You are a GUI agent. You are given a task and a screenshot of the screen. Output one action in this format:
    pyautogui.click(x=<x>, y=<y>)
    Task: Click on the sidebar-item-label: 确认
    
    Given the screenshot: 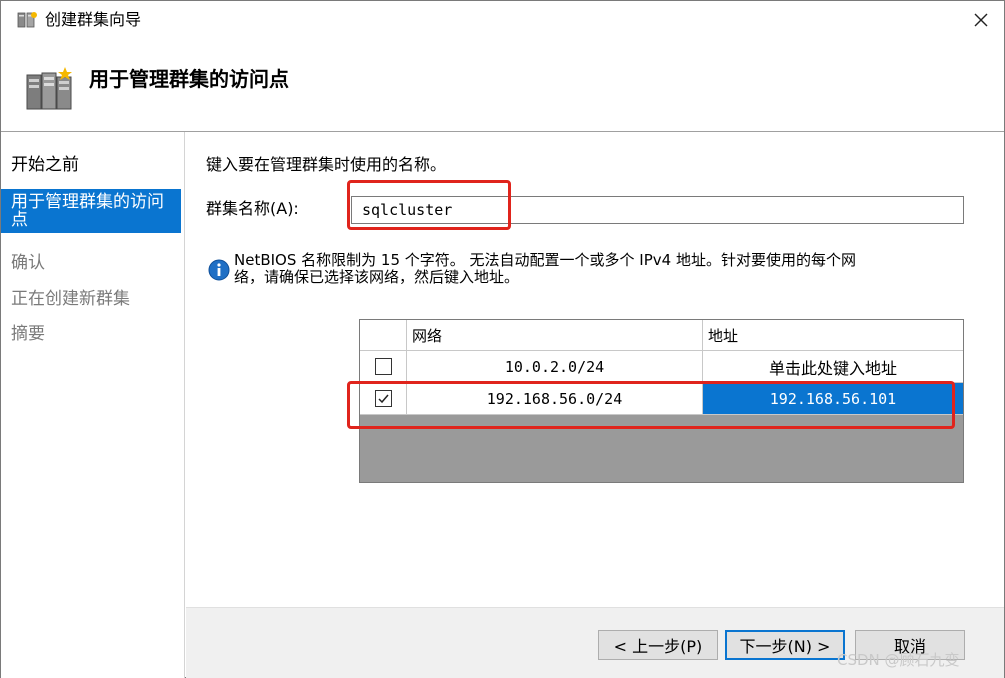 What is the action you would take?
    pyautogui.click(x=28, y=263)
    